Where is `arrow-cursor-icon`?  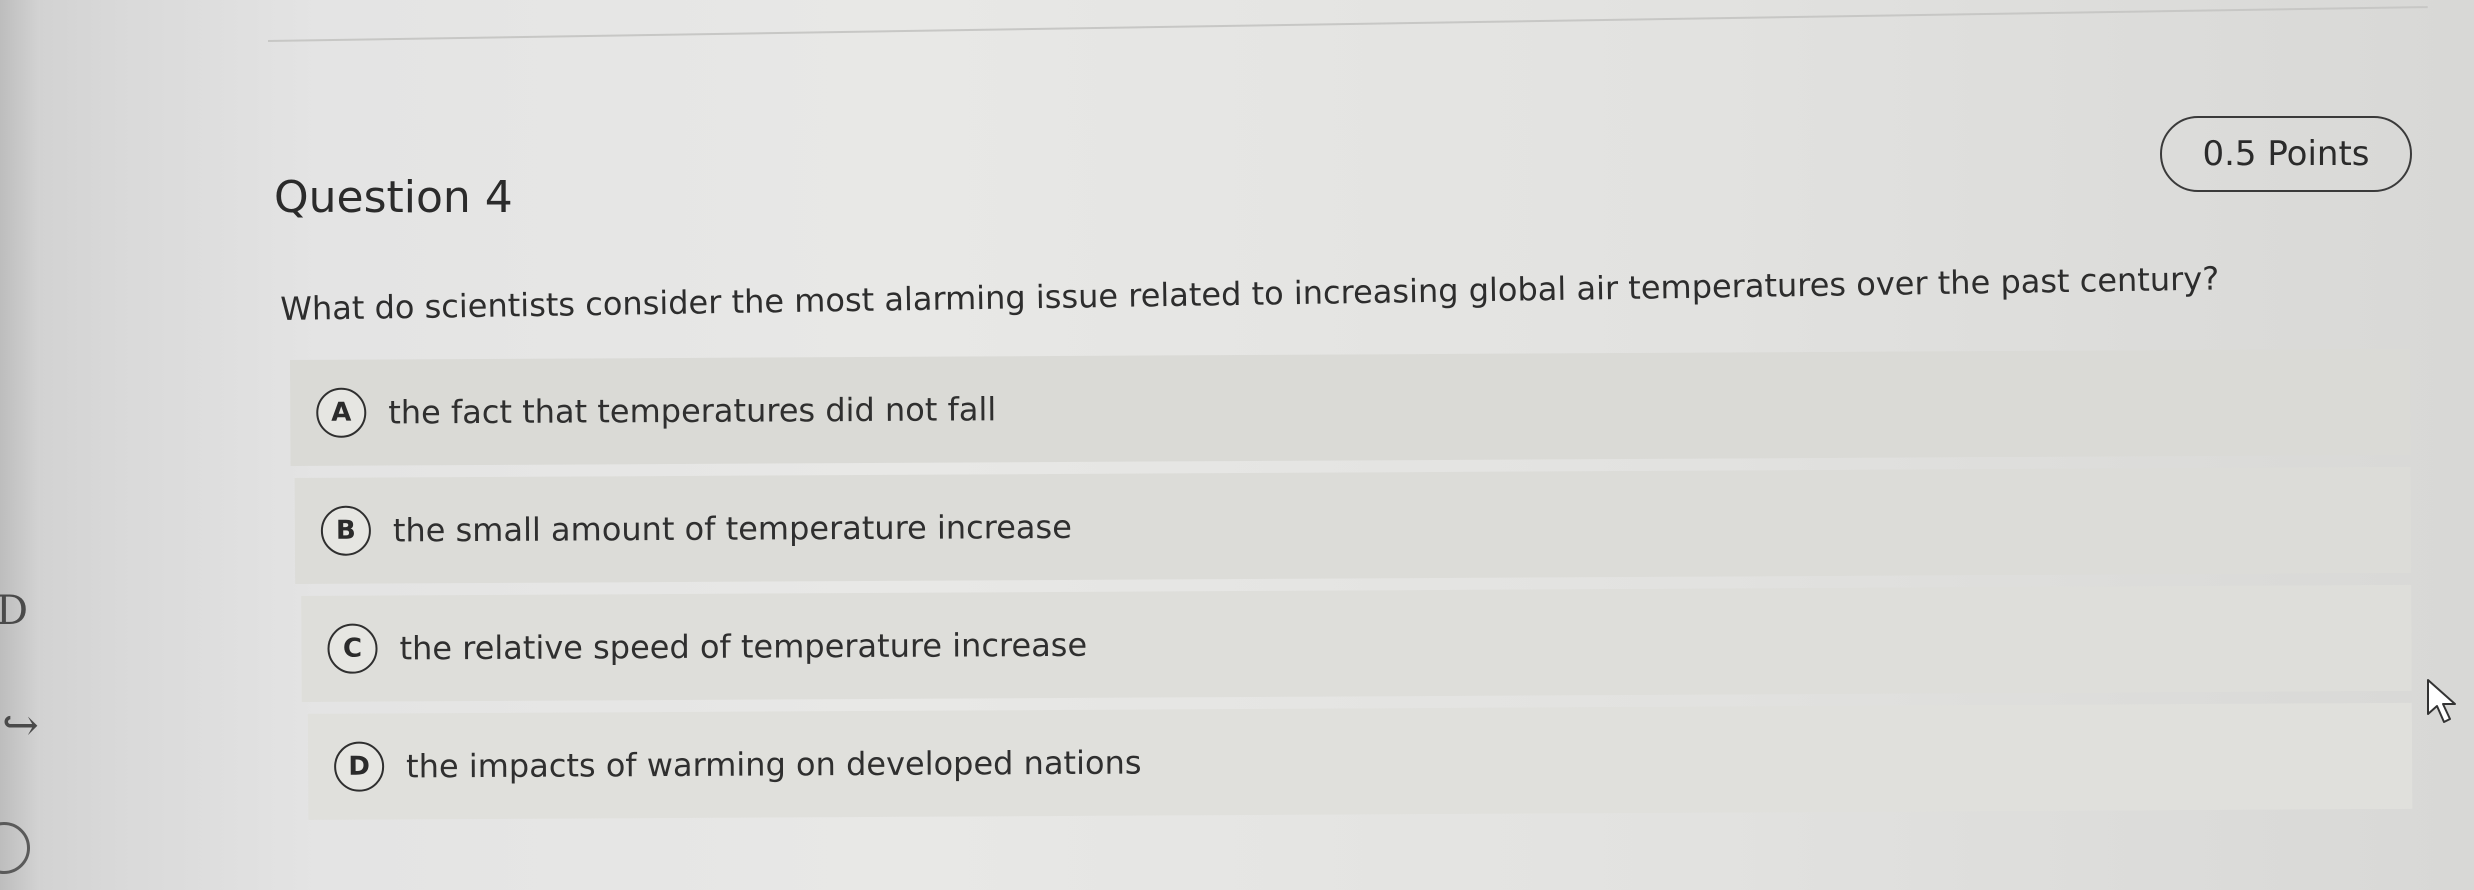 arrow-cursor-icon is located at coordinates (2441, 701).